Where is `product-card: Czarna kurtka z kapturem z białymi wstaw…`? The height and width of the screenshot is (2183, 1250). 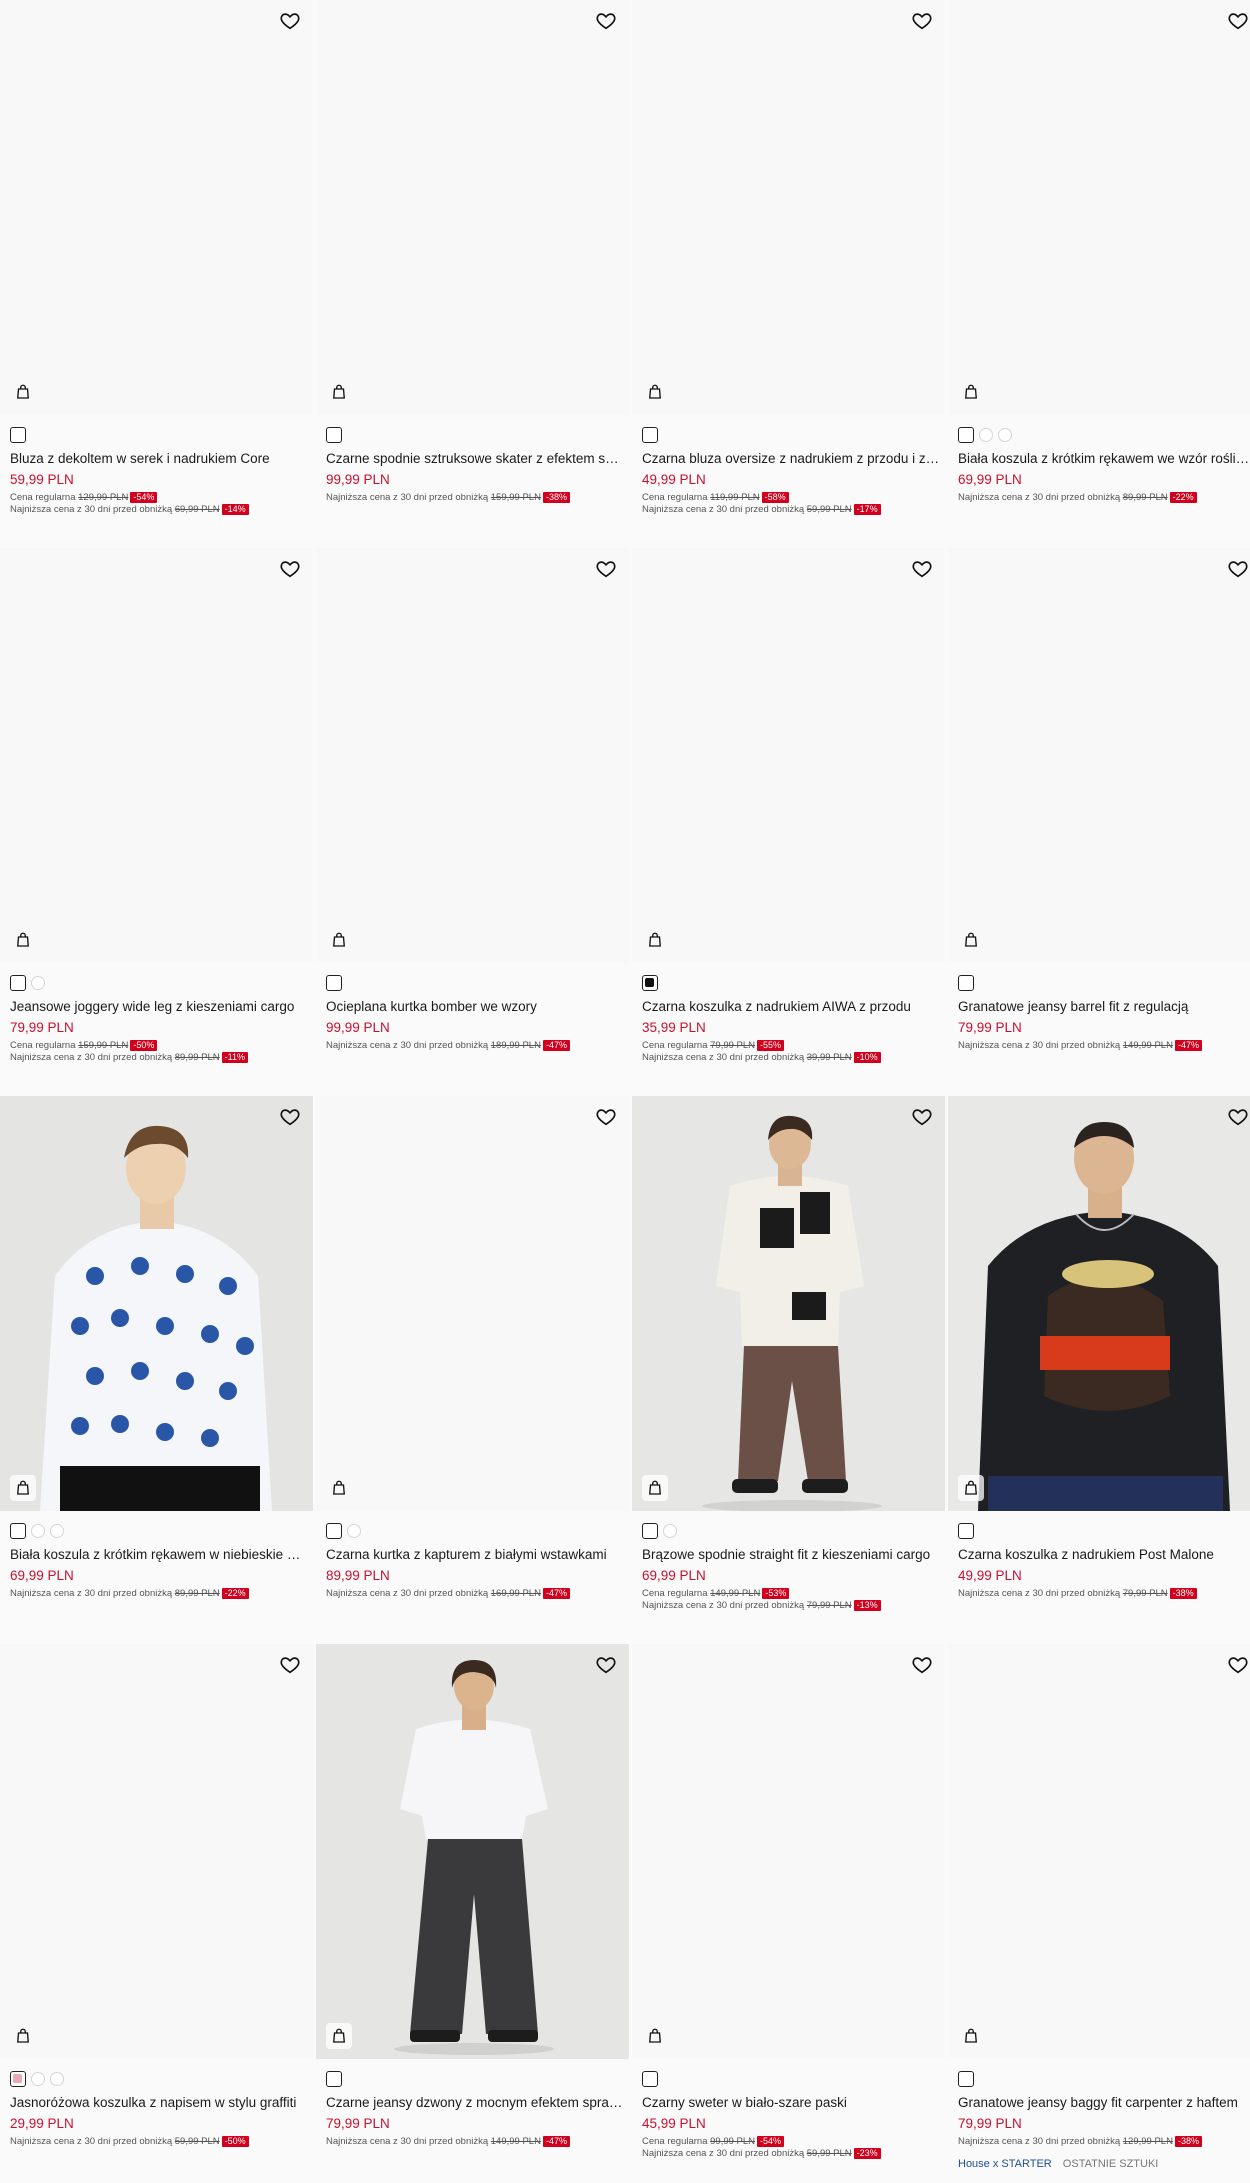 product-card: Czarna kurtka z kapturem z białymi wstaw… is located at coordinates (472, 1370).